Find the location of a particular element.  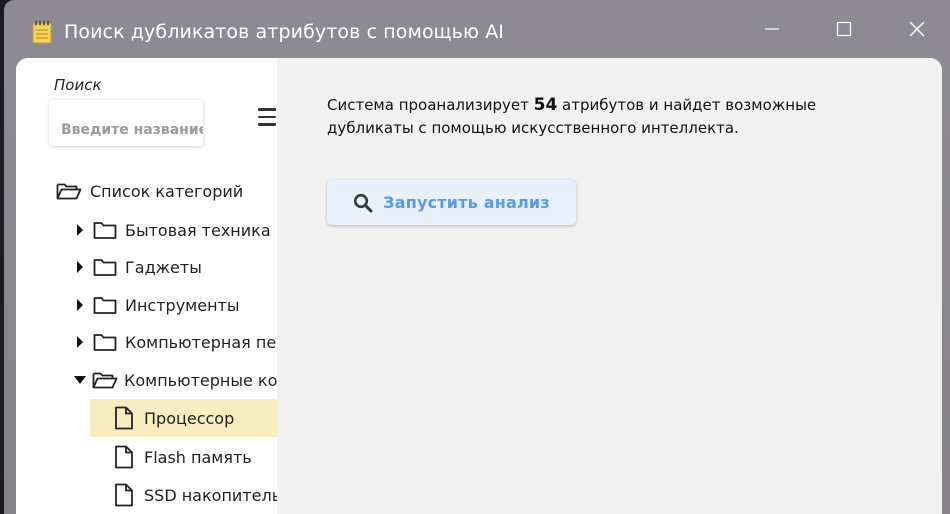

run-analysis-button: Запустить анализ is located at coordinates (451, 202).